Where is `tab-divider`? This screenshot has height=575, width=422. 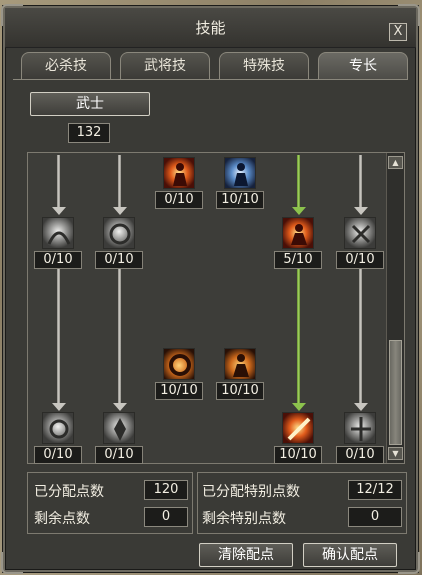 tab-divider is located at coordinates (210, 79).